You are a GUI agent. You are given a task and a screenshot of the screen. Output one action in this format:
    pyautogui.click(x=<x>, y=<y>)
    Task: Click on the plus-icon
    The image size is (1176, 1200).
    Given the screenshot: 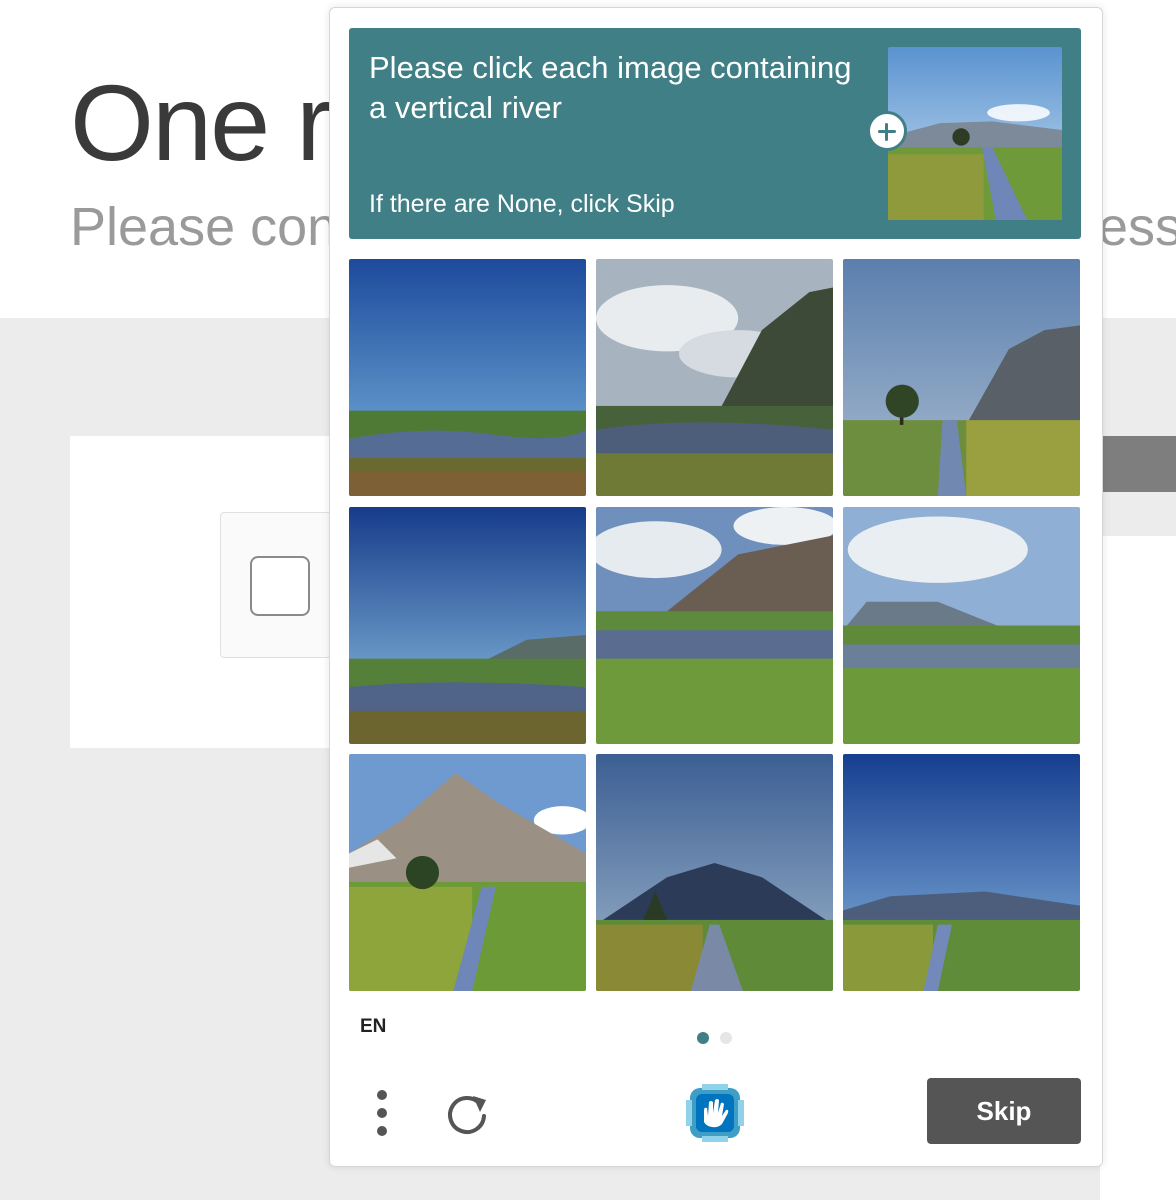 What is the action you would take?
    pyautogui.click(x=887, y=131)
    